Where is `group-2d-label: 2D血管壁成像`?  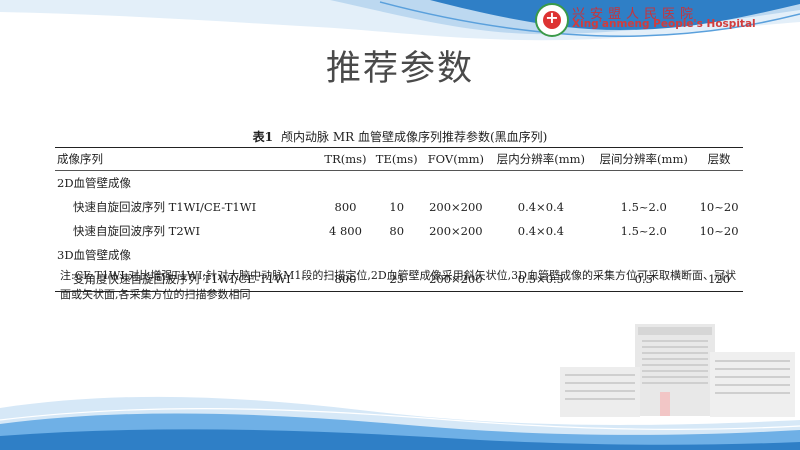 group-2d-label: 2D血管壁成像 is located at coordinates (94, 183).